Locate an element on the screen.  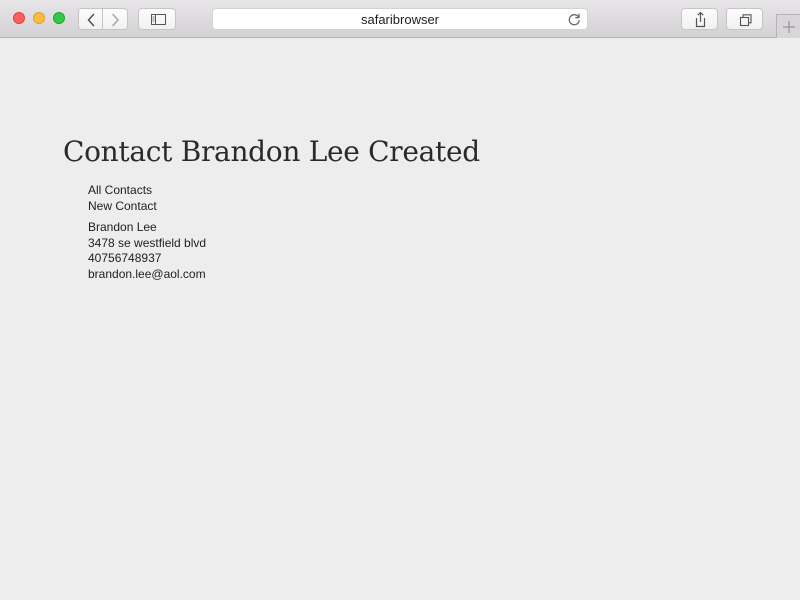
plus-icon is located at coordinates (789, 27).